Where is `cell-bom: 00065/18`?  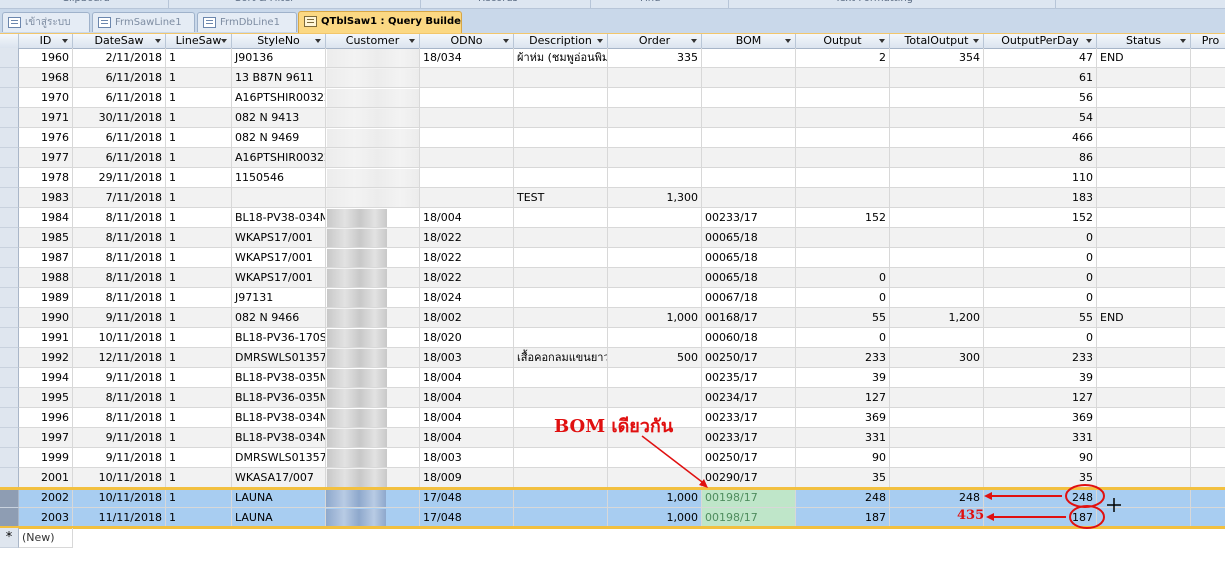
cell-bom: 00065/18 is located at coordinates (749, 278).